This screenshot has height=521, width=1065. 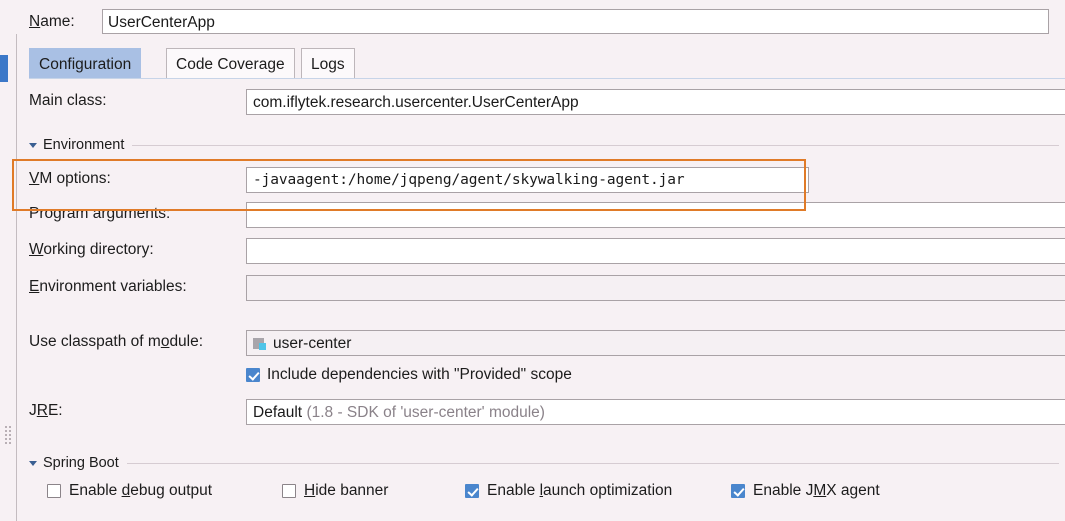 I want to click on enable-debug-output-checkbox-row: Enable debug output, so click(x=129, y=491).